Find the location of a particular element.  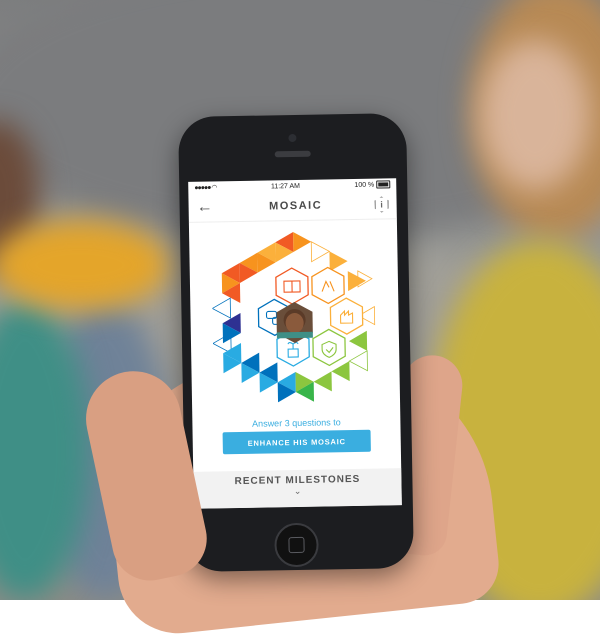

info-icon: i is located at coordinates (381, 204).